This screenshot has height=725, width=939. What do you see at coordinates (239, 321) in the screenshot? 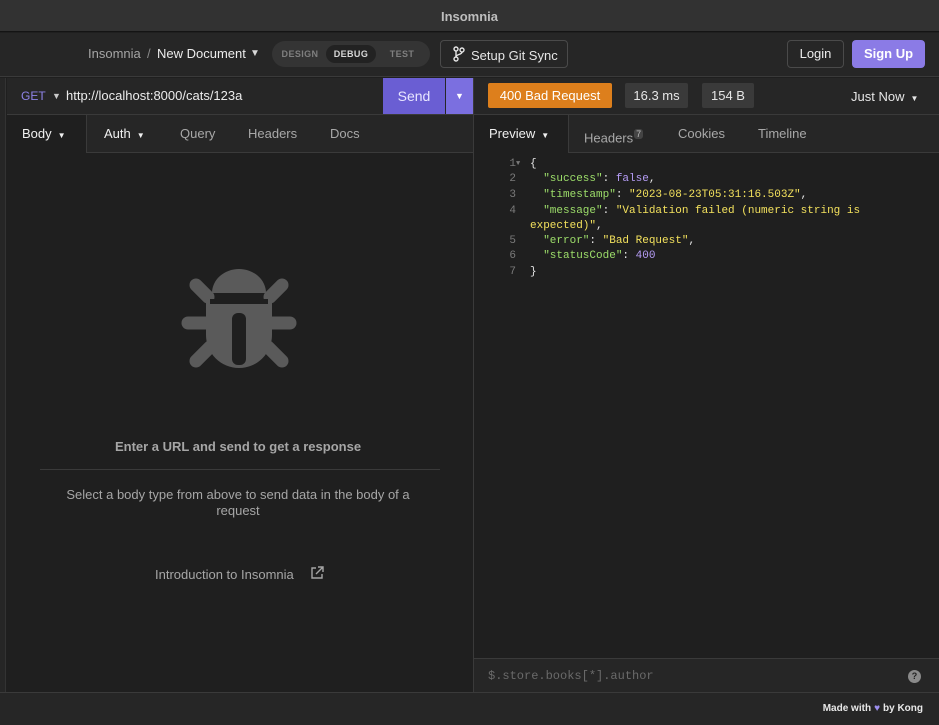
I see `bug-icon` at bounding box center [239, 321].